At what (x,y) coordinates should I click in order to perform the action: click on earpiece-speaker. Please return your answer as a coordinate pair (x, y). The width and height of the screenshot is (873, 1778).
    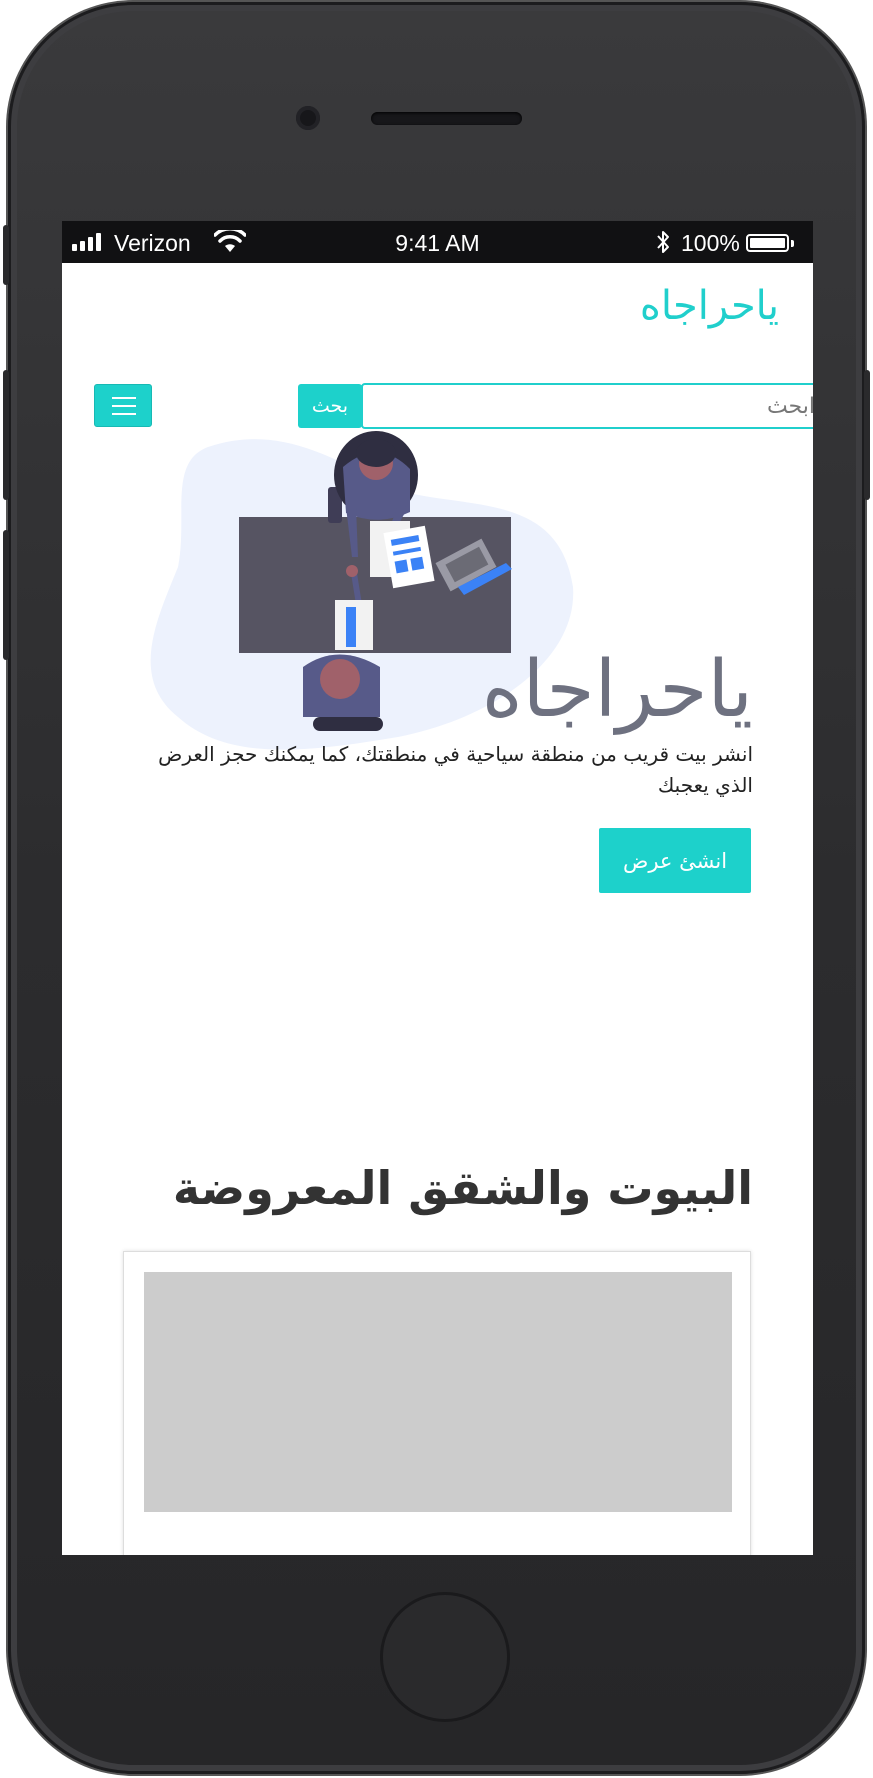
    Looking at the image, I should click on (446, 118).